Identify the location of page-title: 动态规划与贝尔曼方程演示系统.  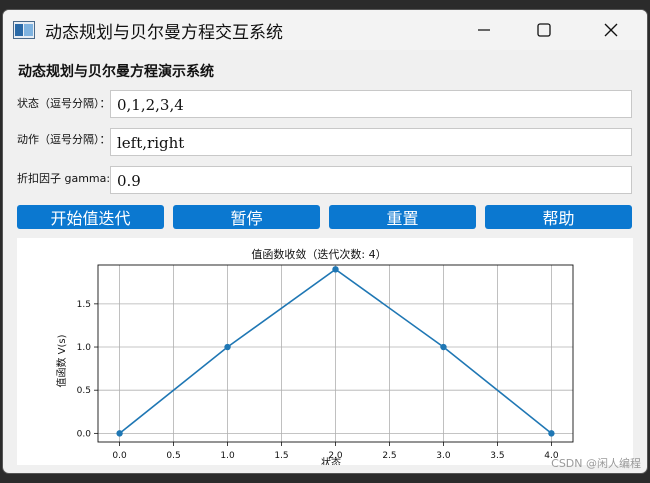
(116, 72).